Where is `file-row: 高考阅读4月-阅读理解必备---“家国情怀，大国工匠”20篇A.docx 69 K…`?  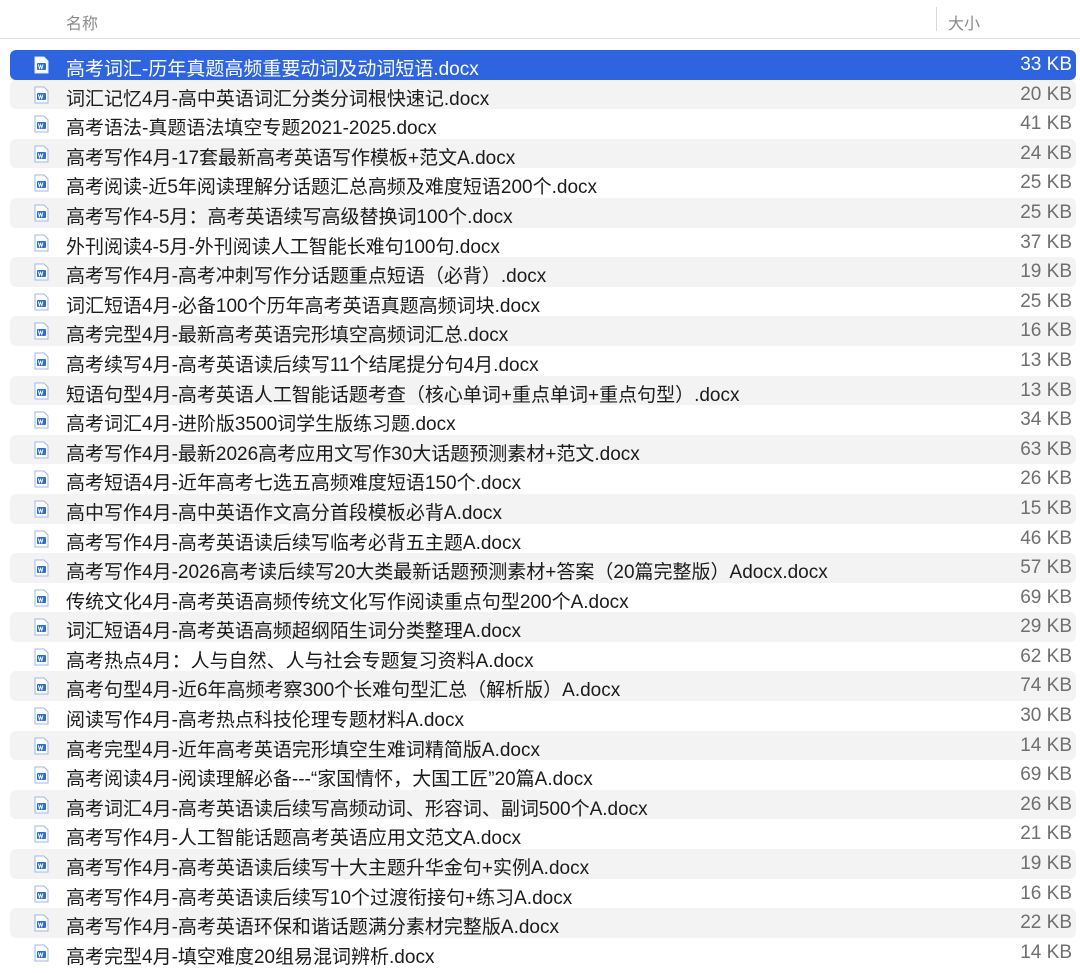
file-row: 高考阅读4月-阅读理解必备---“家国情怀，大国工匠”20篇A.docx 69 K… is located at coordinates (543, 775).